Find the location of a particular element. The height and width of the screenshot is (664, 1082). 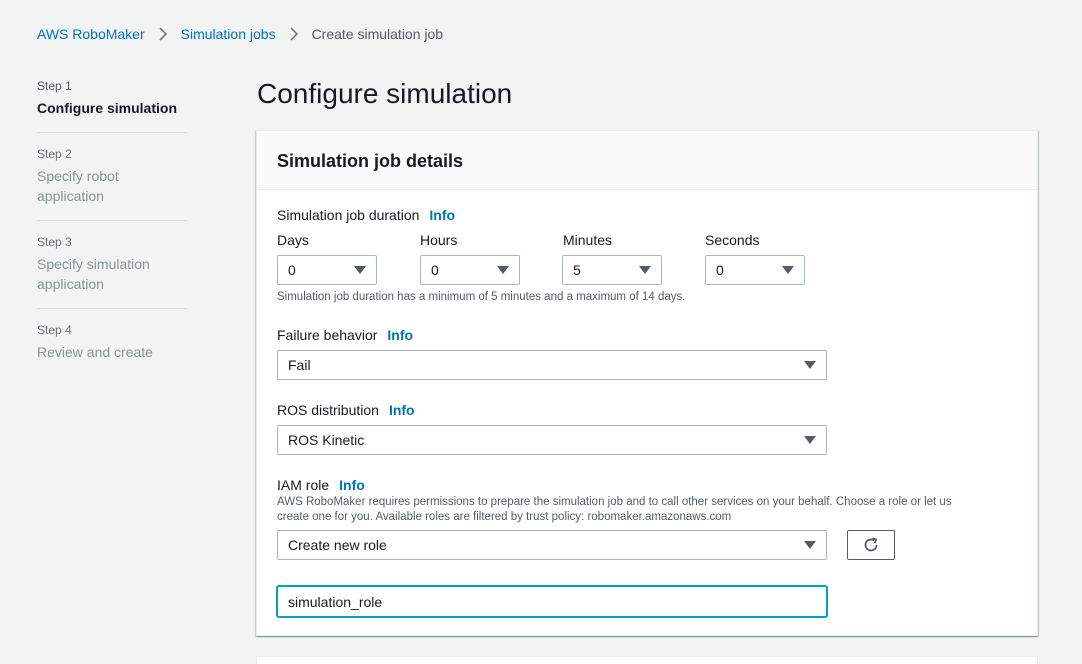

failure-value: Fail is located at coordinates (299, 365).